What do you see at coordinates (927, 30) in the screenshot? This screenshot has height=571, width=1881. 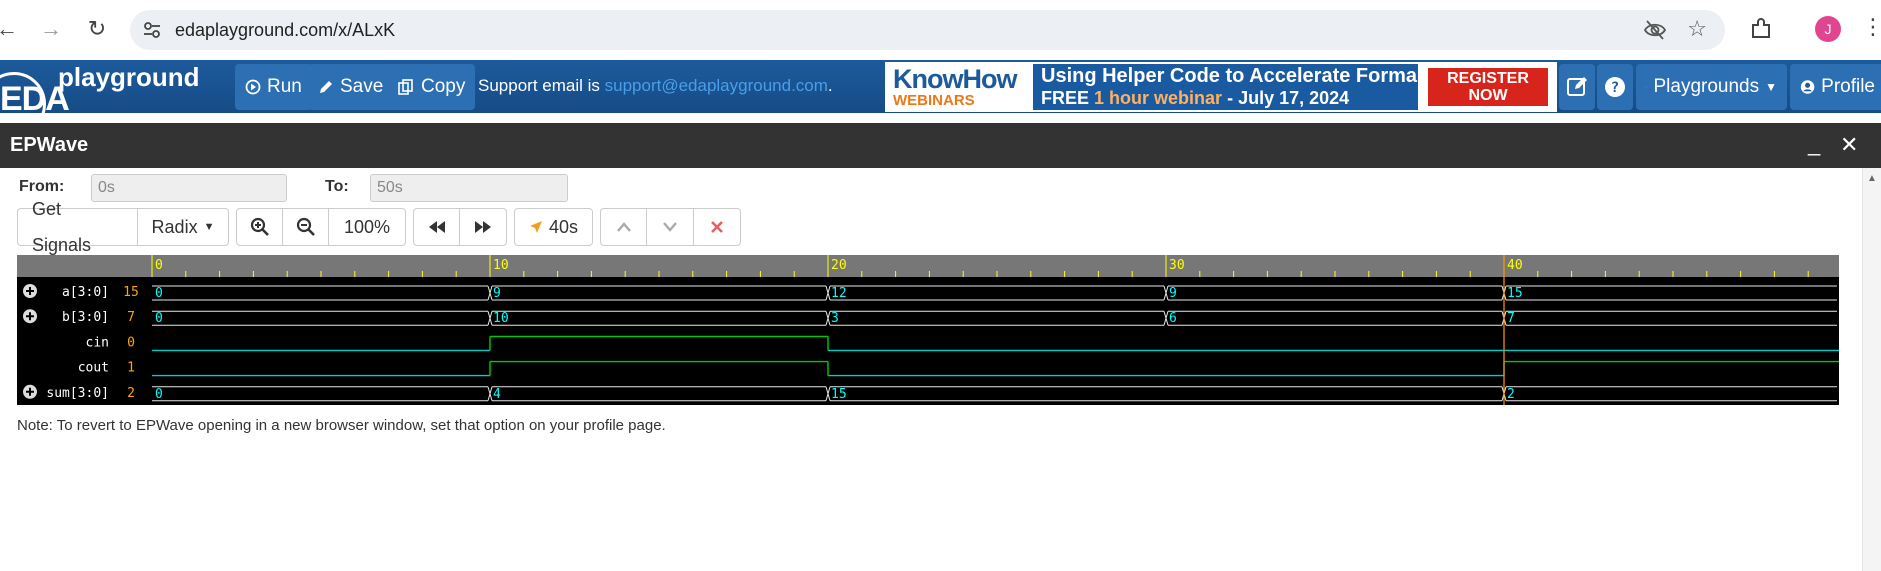 I see `address-bar: edaplayground.com/x/ALxK ☆` at bounding box center [927, 30].